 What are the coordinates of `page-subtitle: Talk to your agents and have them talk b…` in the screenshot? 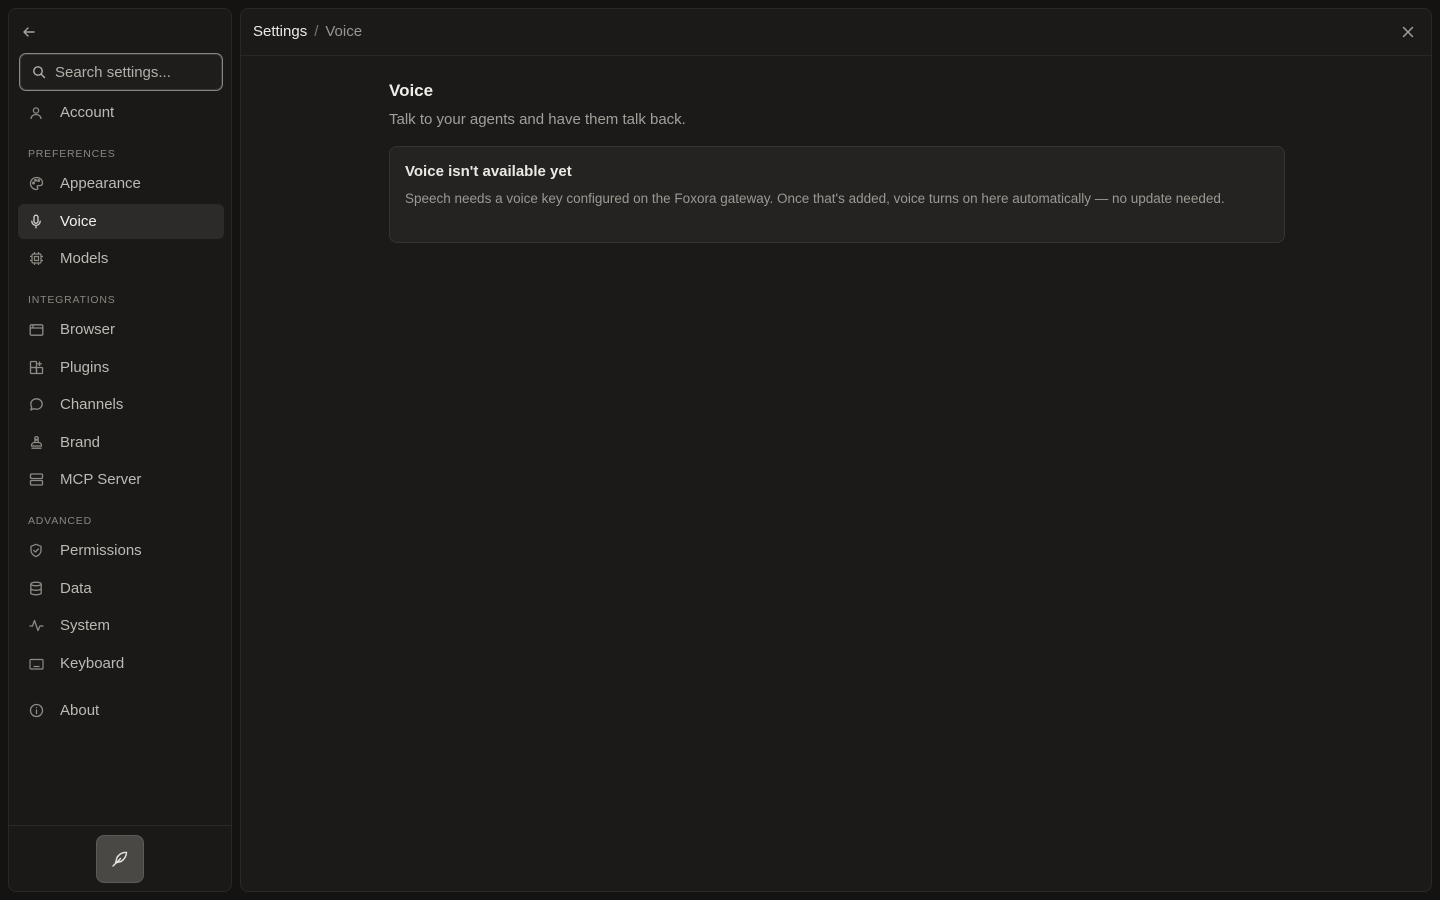 It's located at (537, 119).